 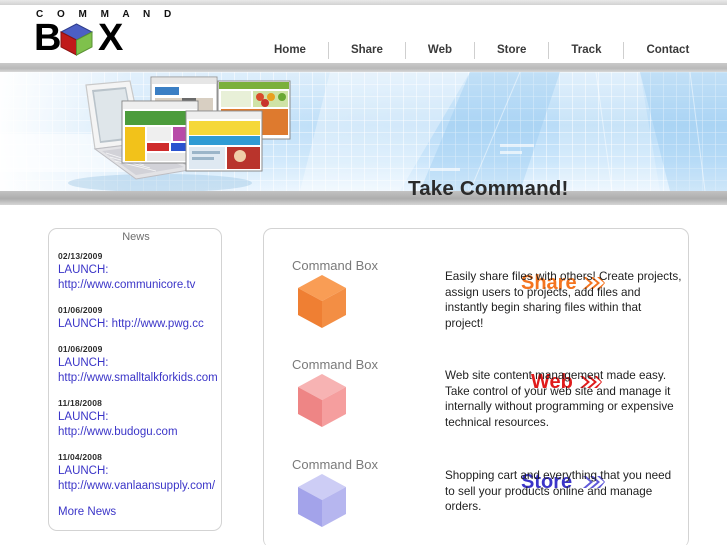 I want to click on banner-headline: Take Command!, so click(x=488, y=188).